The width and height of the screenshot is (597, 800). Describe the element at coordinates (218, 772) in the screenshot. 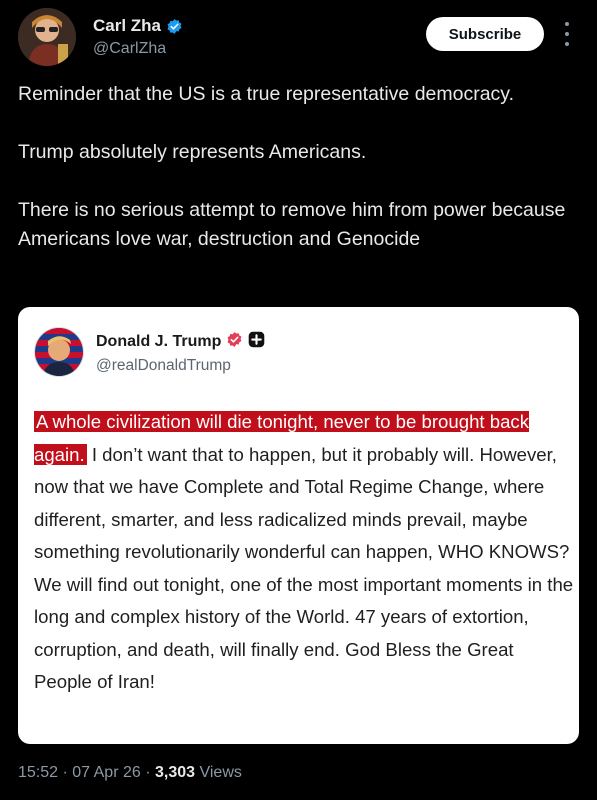

I see `views-label: Views` at that location.